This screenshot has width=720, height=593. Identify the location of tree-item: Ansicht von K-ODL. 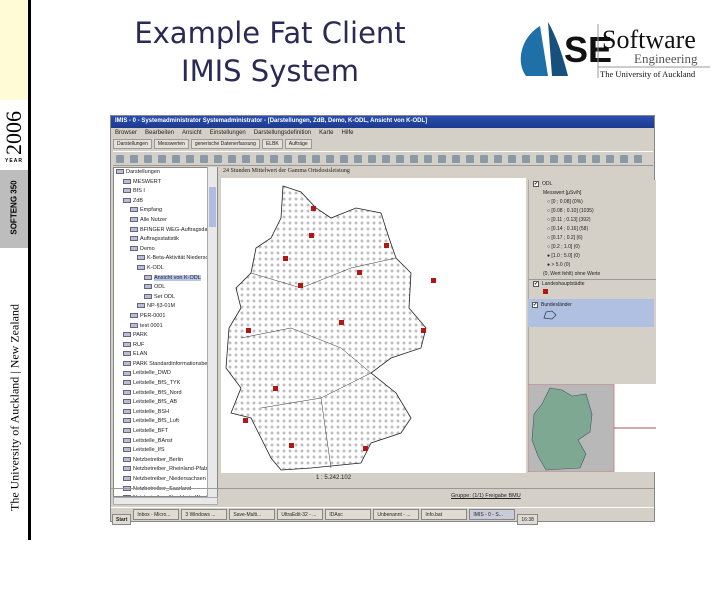
(165, 279).